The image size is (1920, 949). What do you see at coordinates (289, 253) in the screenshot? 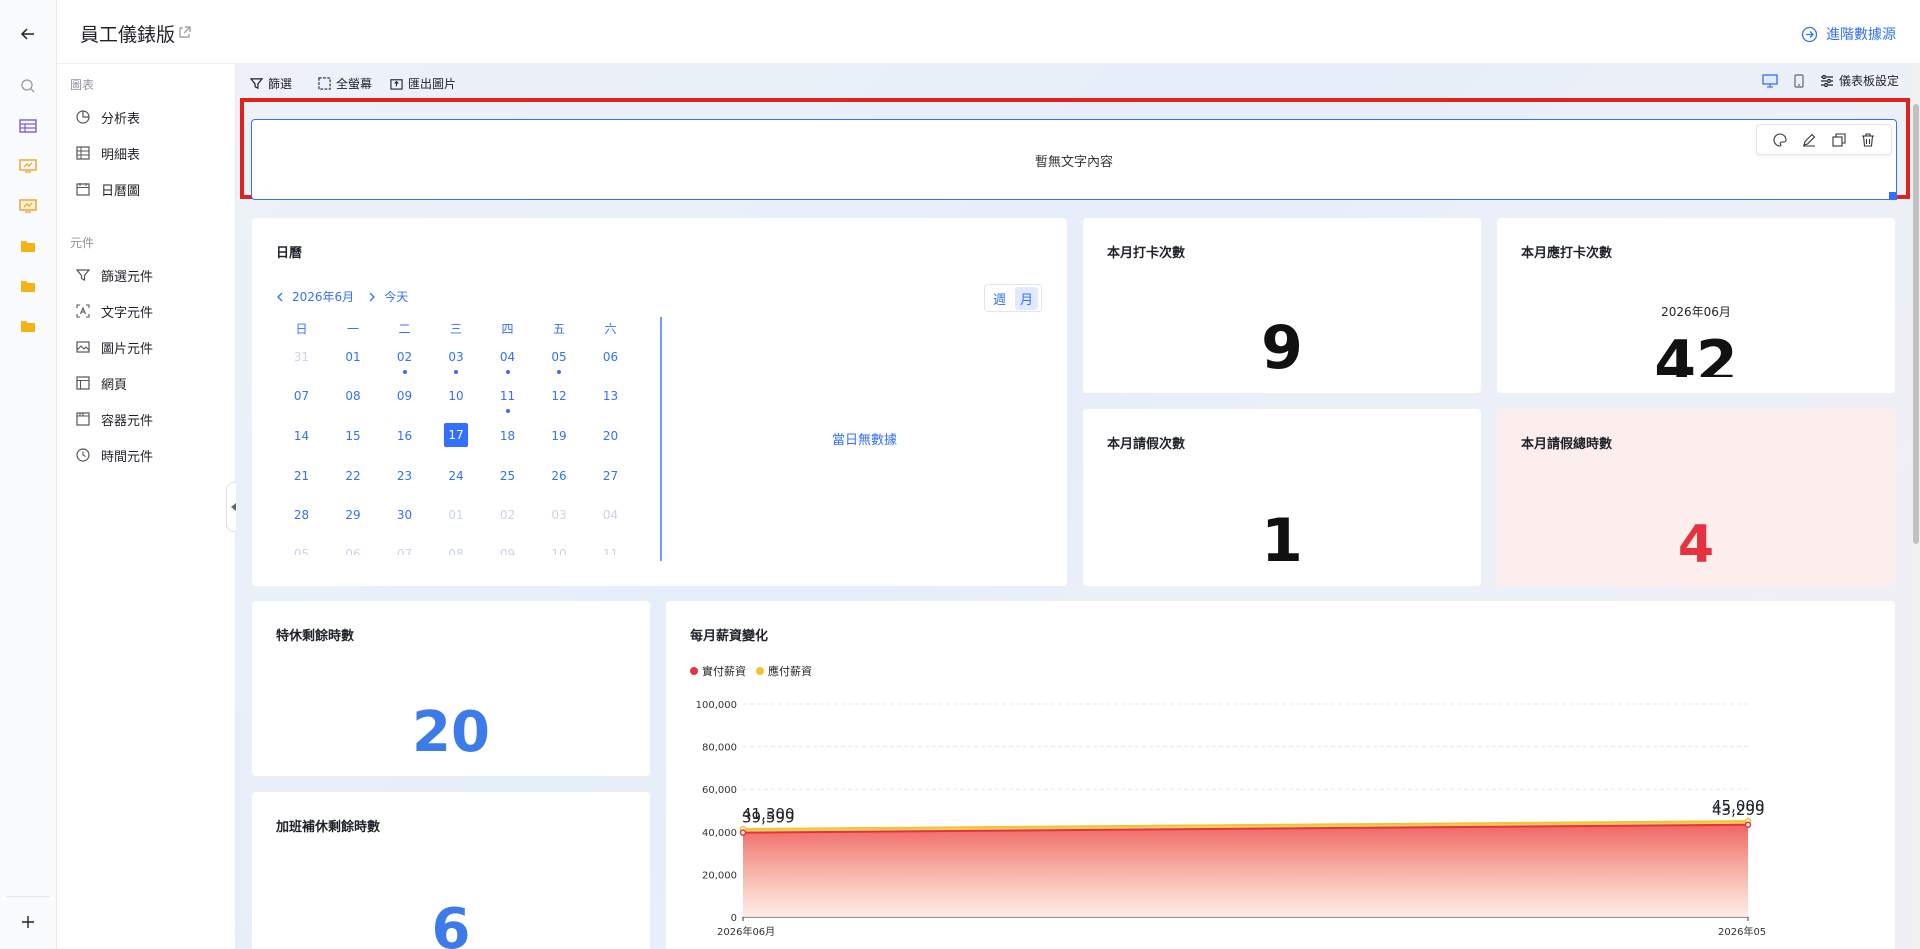
I see `calendar-title: 日曆` at bounding box center [289, 253].